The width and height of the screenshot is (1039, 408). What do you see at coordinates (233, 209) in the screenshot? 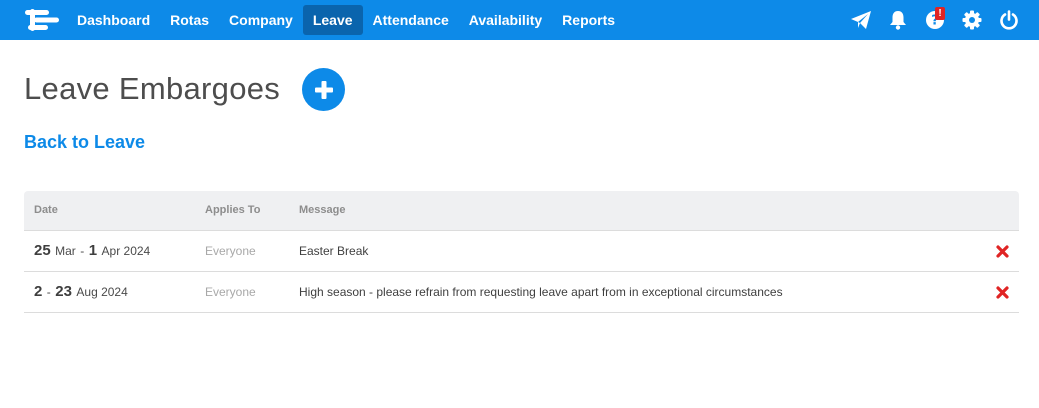
I see `column-header-applies-to: Applies To` at bounding box center [233, 209].